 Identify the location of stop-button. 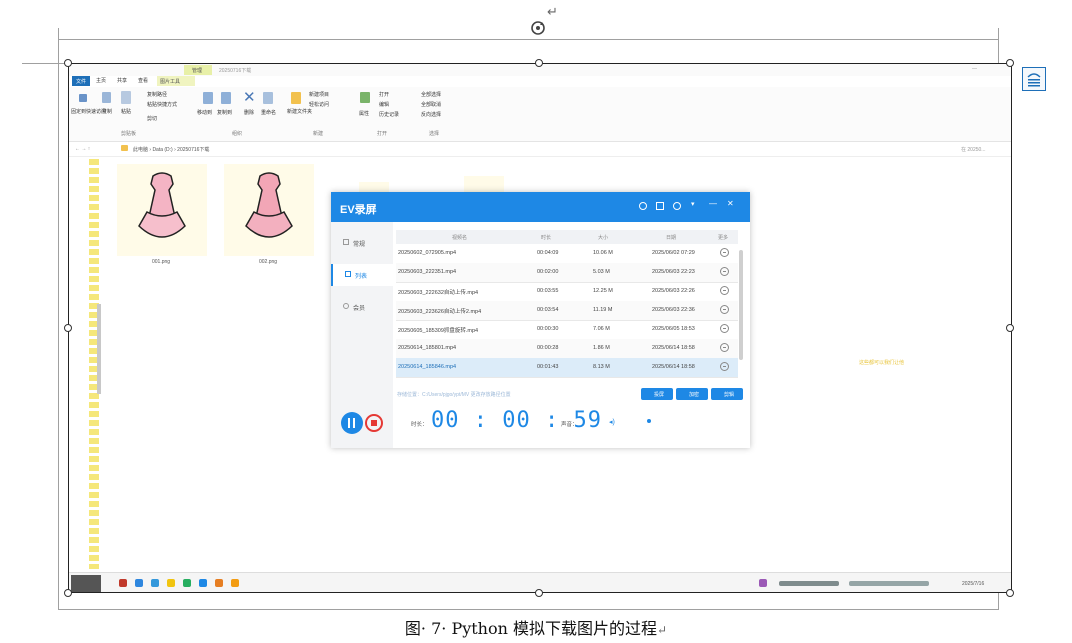
(374, 423).